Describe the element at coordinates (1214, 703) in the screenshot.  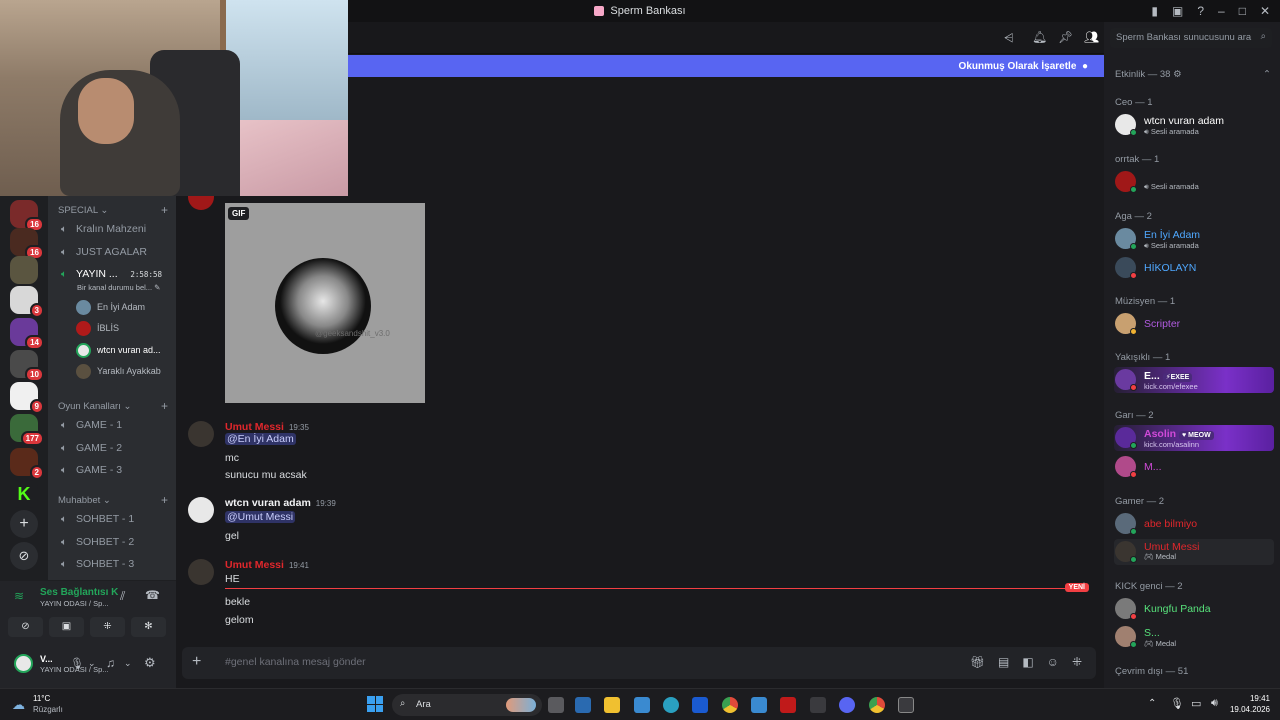
I see `volume-icon: 🔊︎` at that location.